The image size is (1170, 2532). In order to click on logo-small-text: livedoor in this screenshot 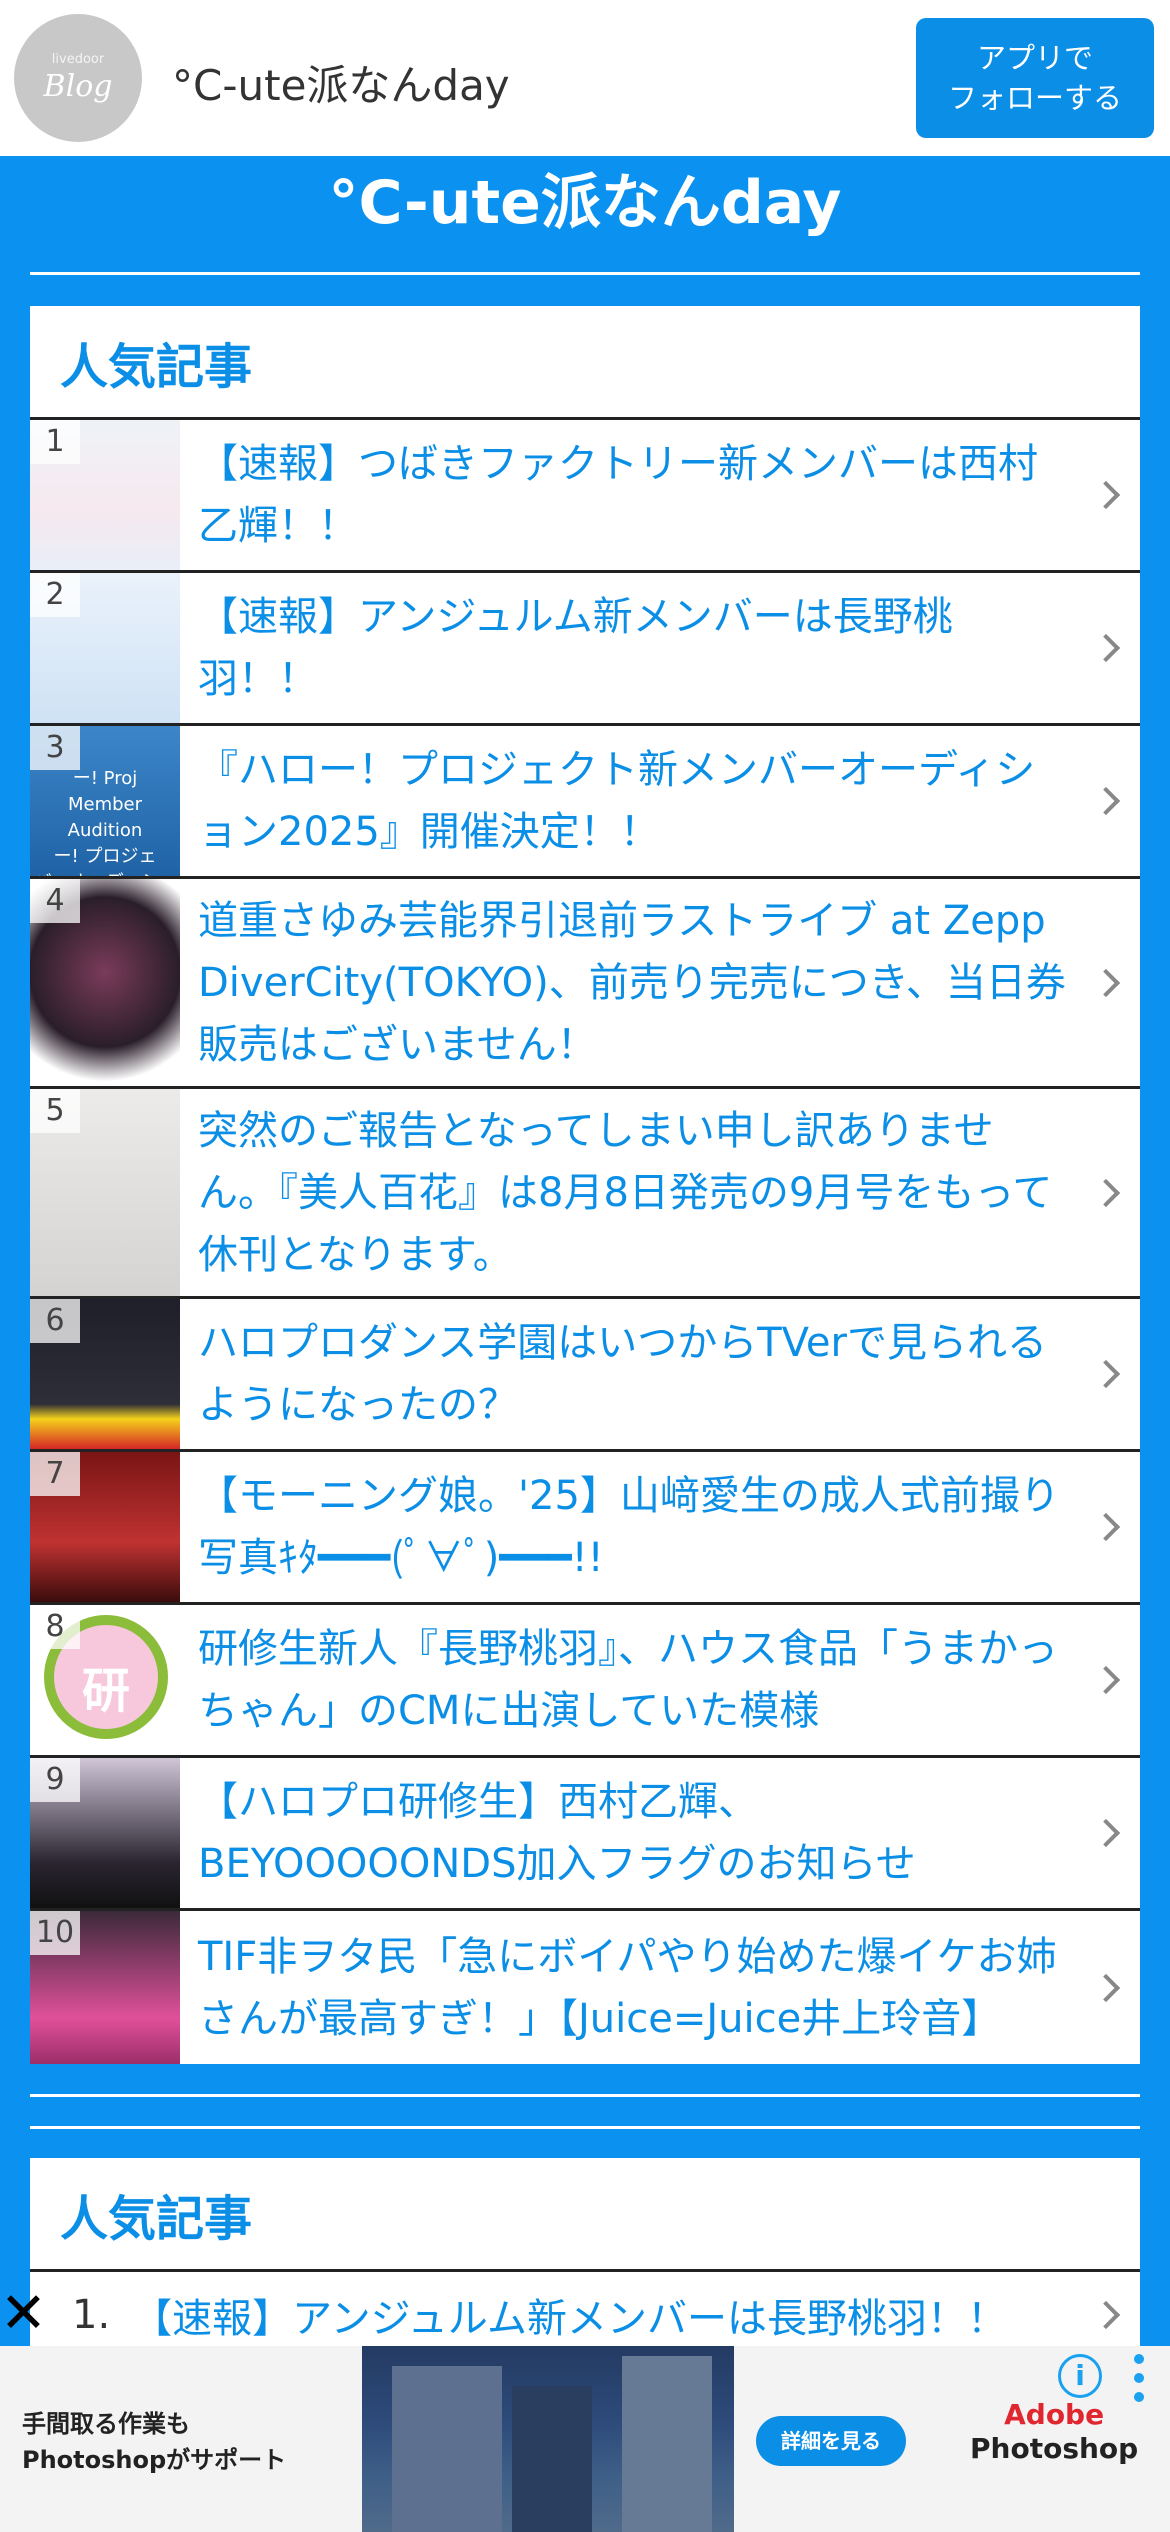, I will do `click(78, 59)`.